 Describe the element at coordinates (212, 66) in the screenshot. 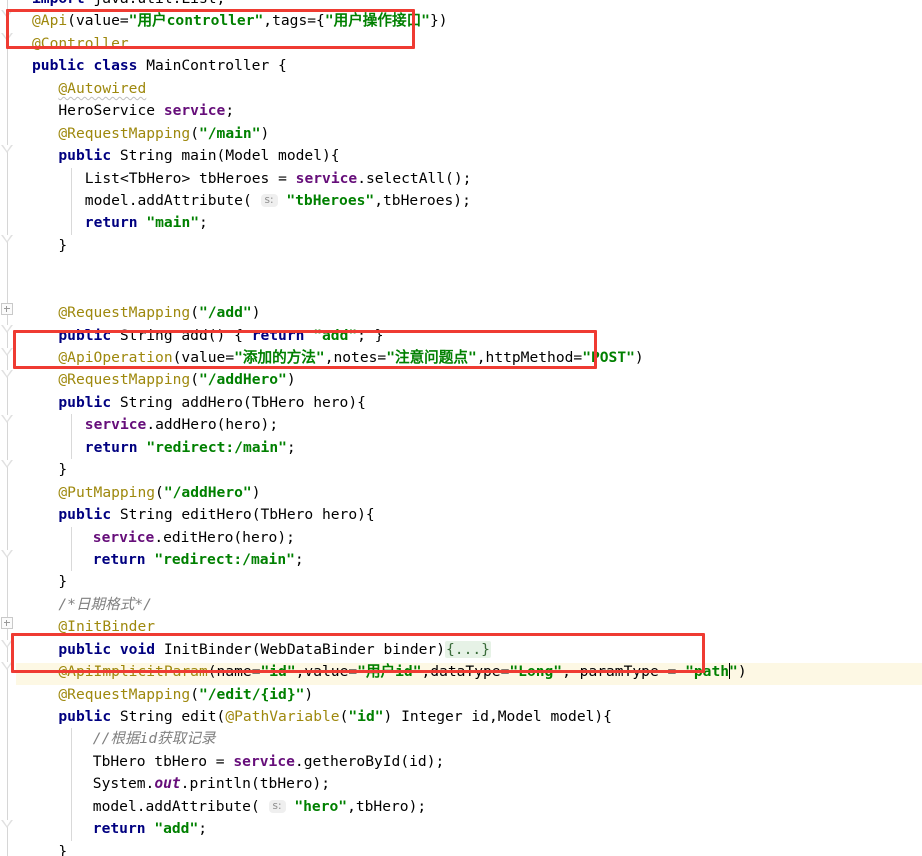

I see `code-token: MainController {` at that location.